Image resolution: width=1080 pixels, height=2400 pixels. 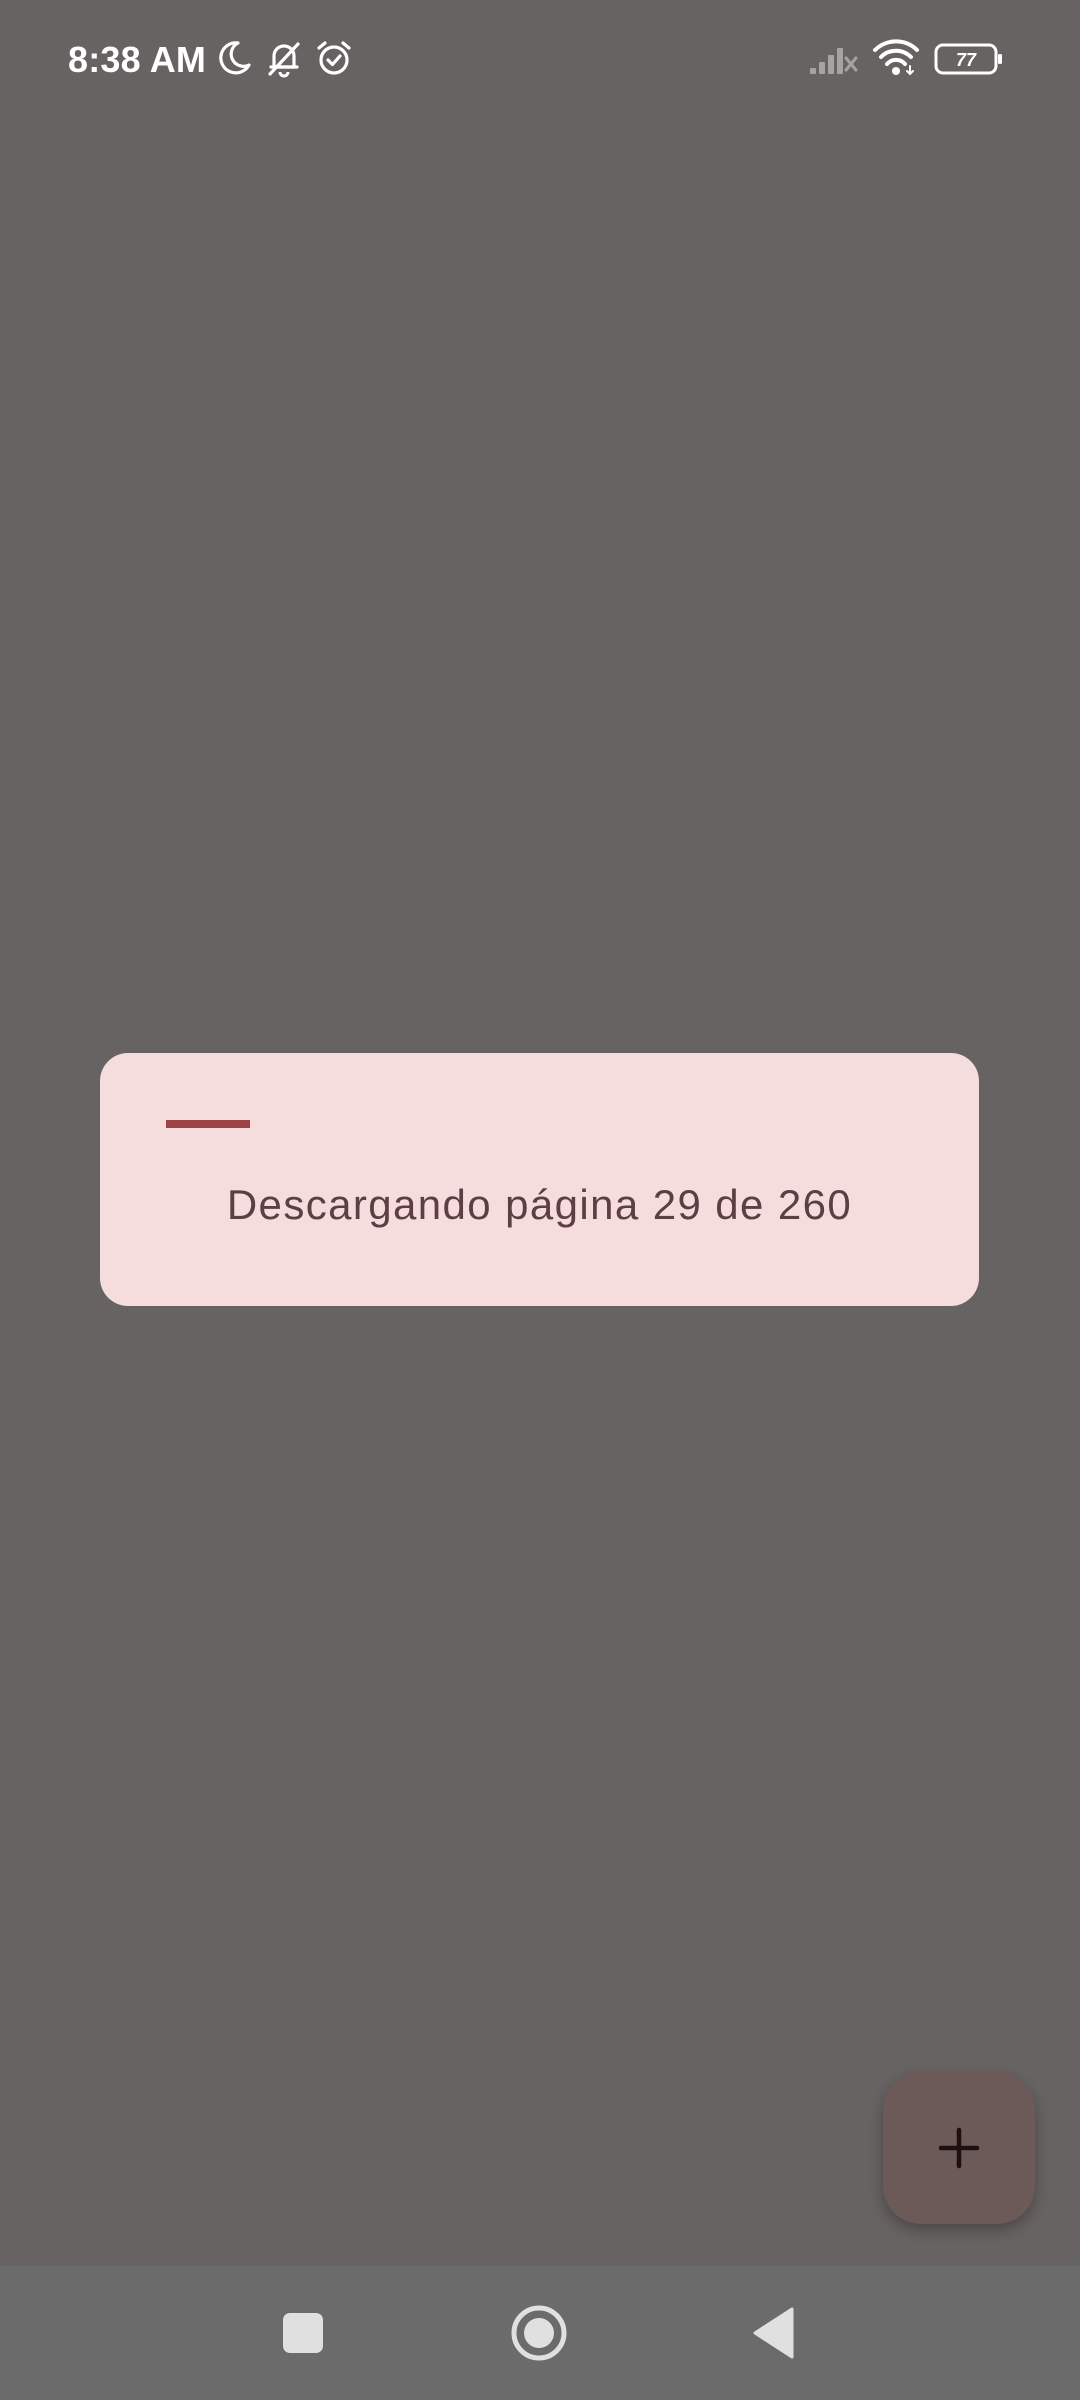 What do you see at coordinates (539, 1179) in the screenshot?
I see `progress-dialog: Descargando página 29 de 260` at bounding box center [539, 1179].